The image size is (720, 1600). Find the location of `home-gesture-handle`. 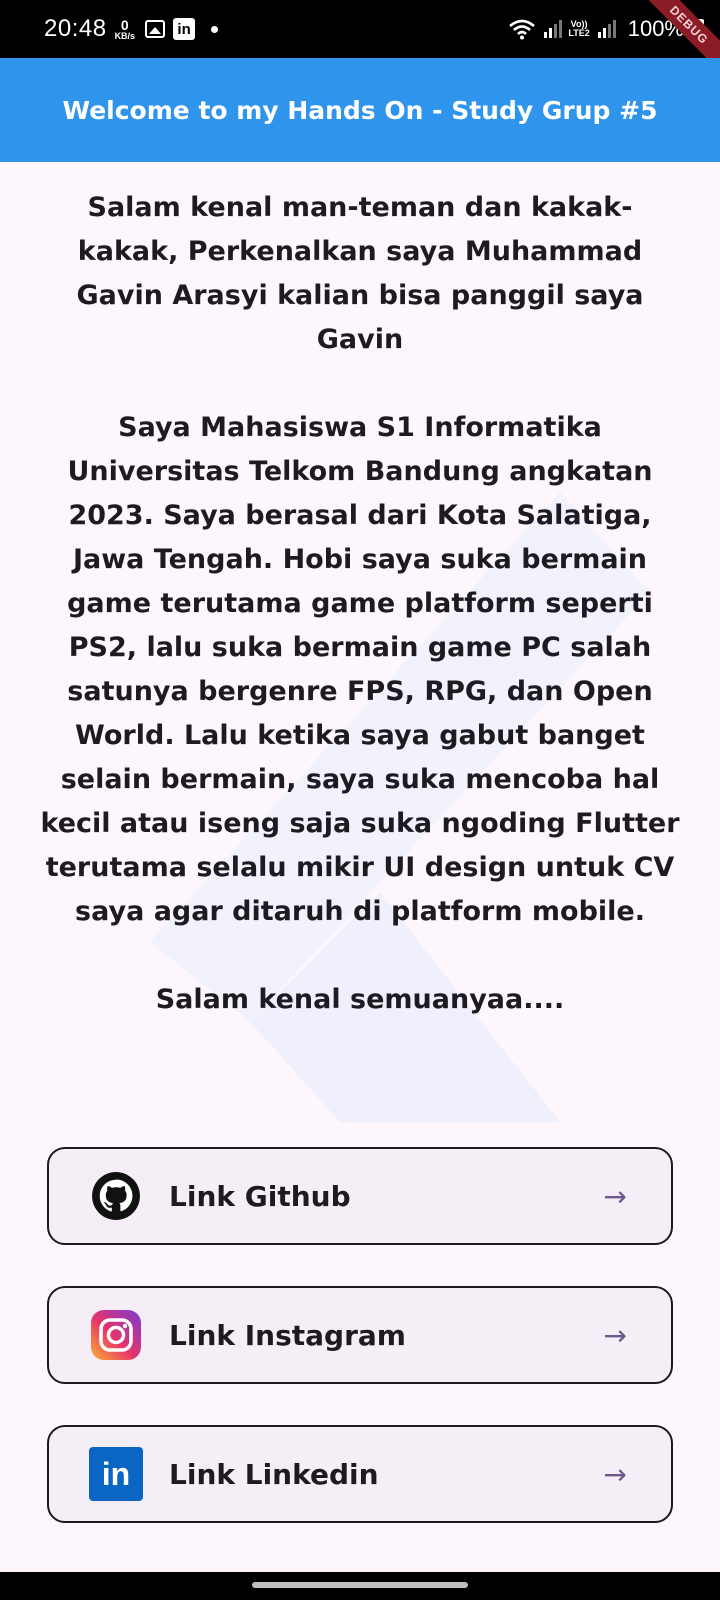

home-gesture-handle is located at coordinates (360, 1585).